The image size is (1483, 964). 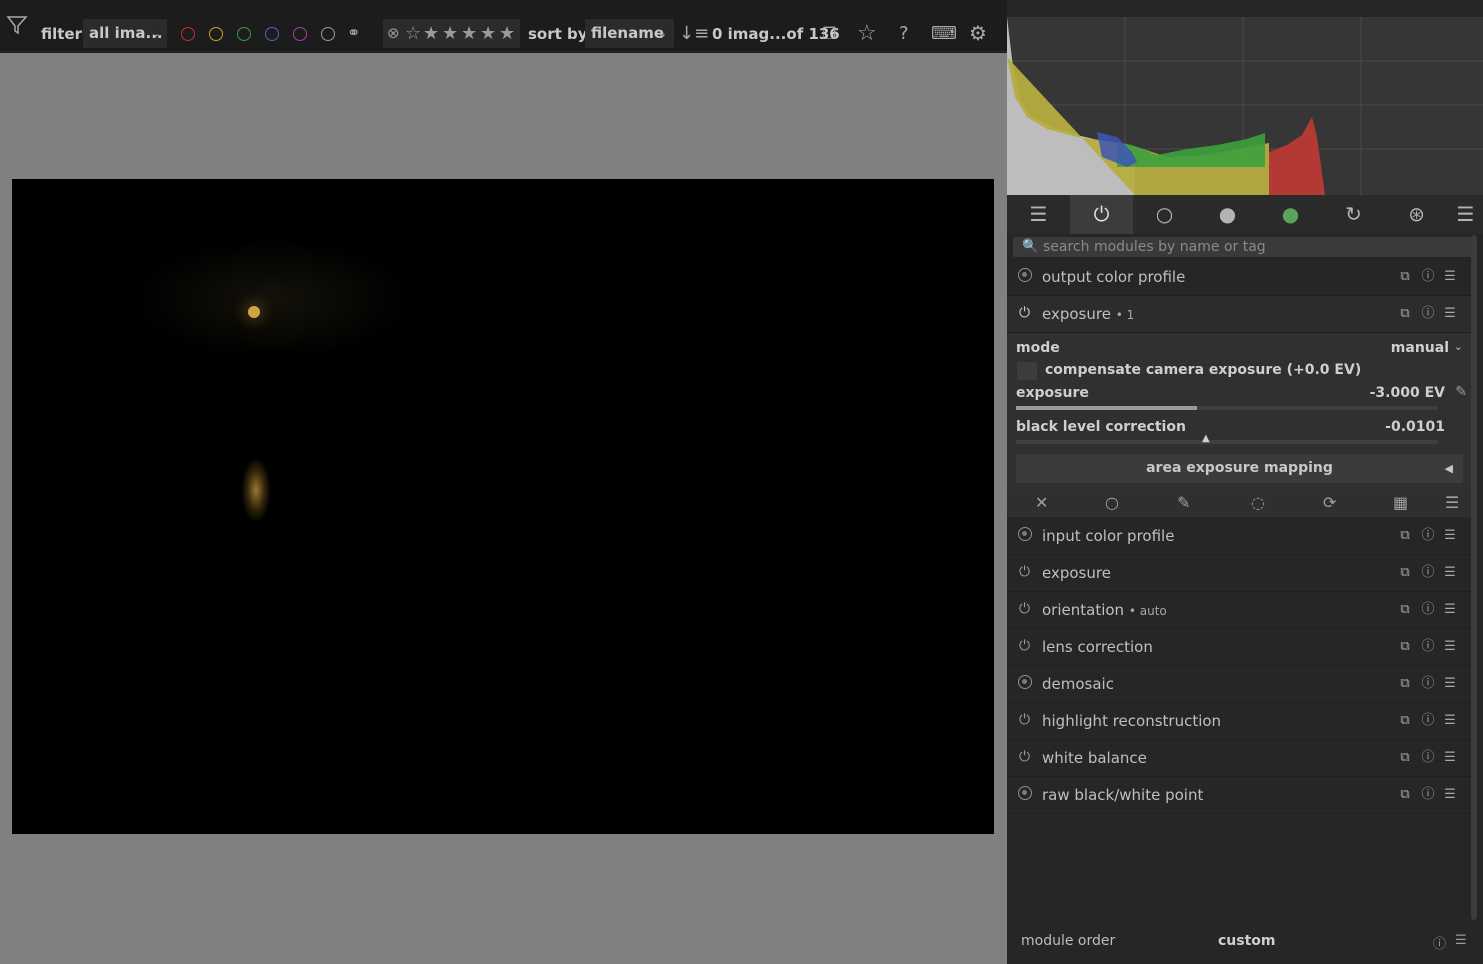 I want to click on module-orientation: ⏻ orientation • auto ⧉ ⓘ ☰, so click(x=1241, y=610).